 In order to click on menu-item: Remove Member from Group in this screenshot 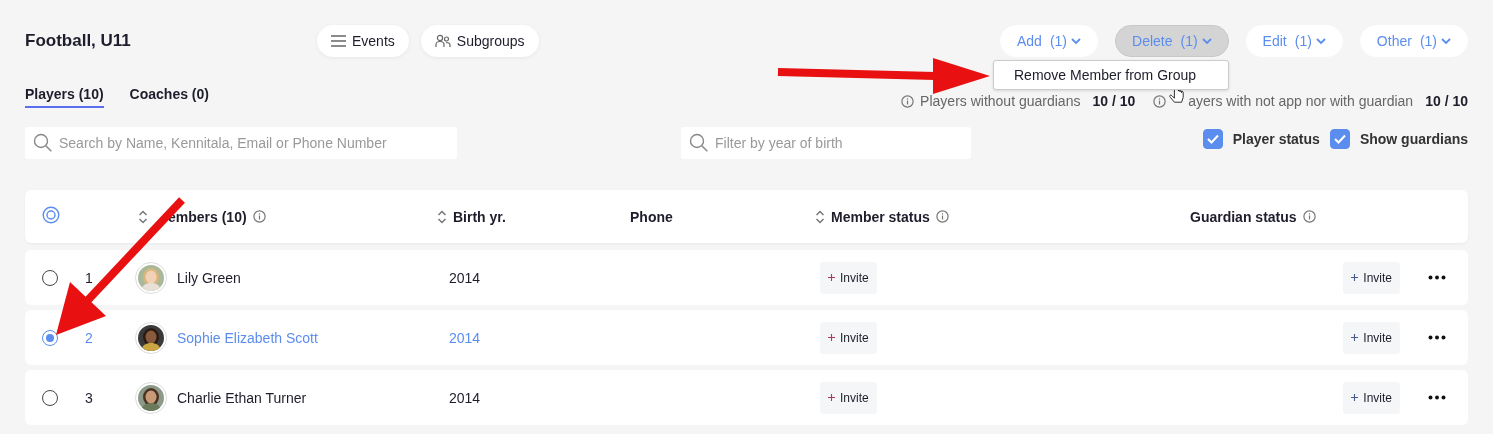, I will do `click(1111, 75)`.